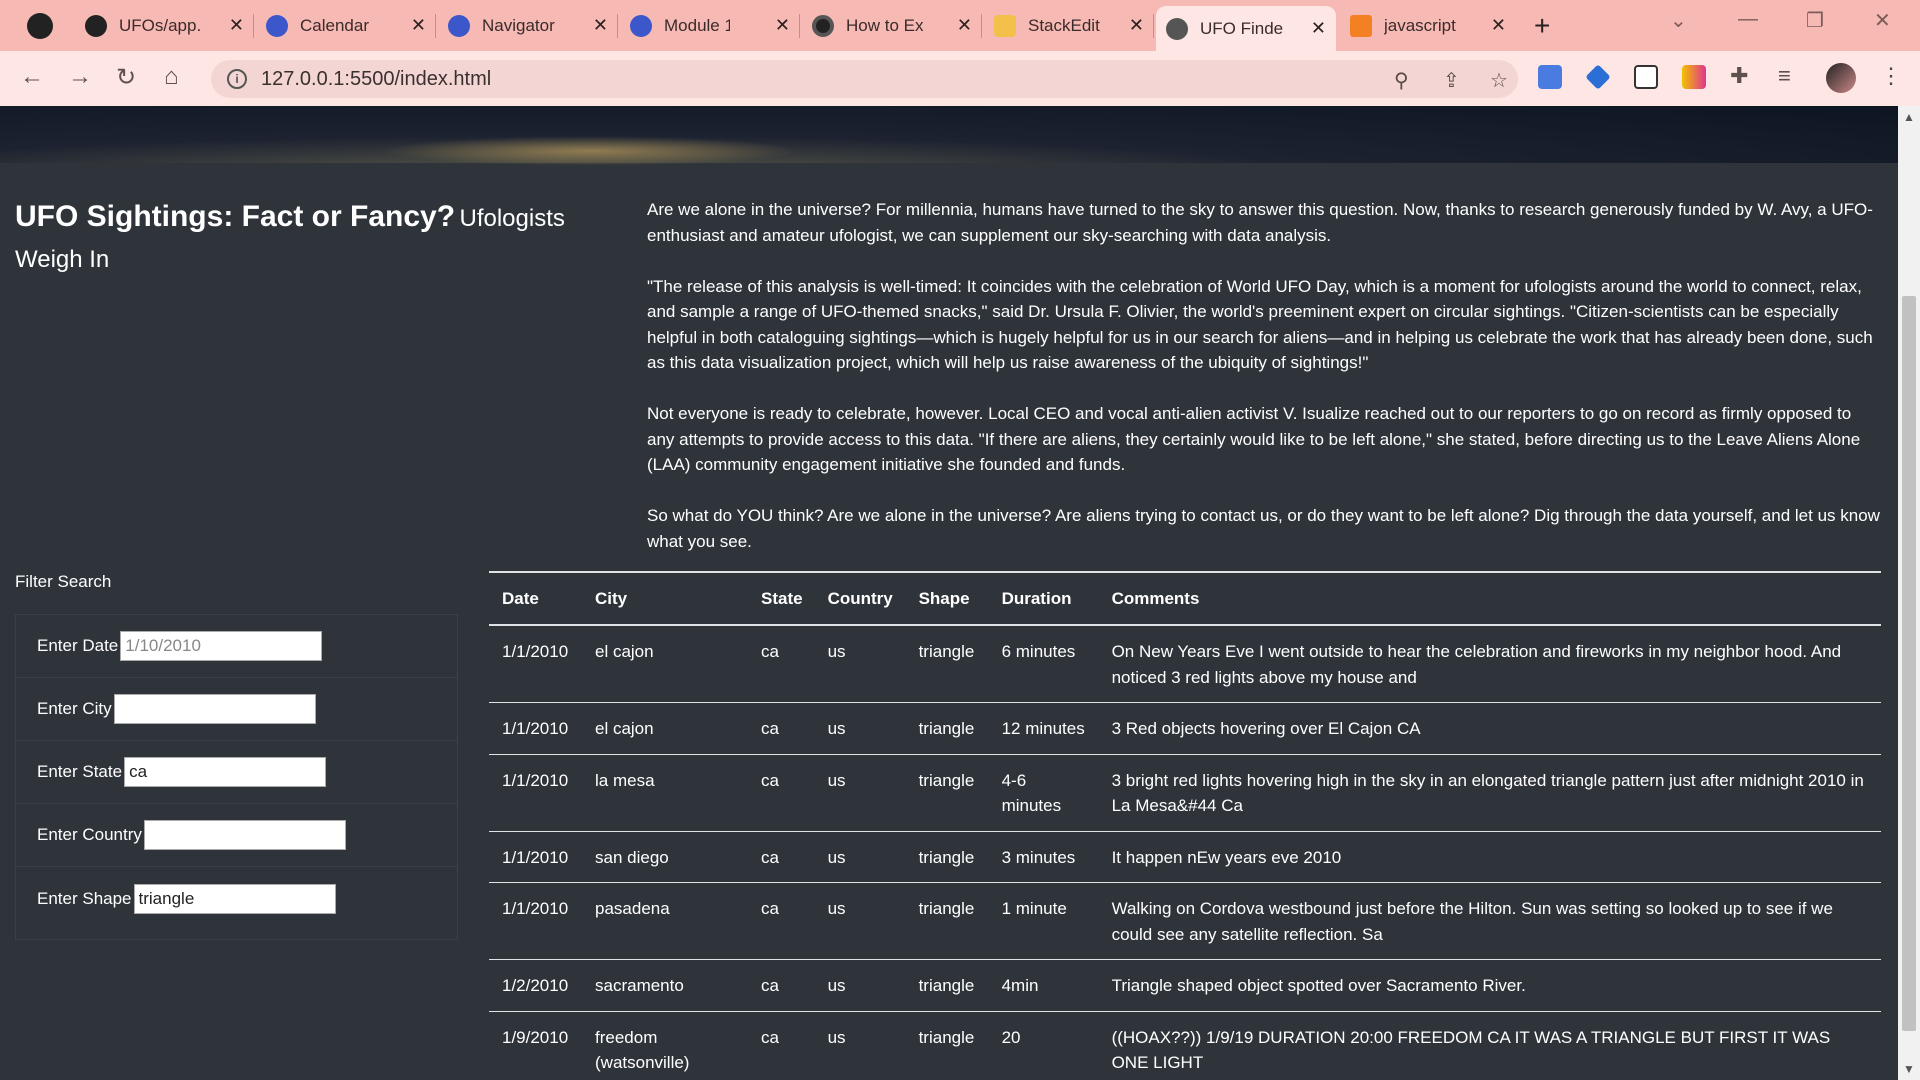 This screenshot has width=1920, height=1080. I want to click on cell-city: la mesa, so click(625, 780).